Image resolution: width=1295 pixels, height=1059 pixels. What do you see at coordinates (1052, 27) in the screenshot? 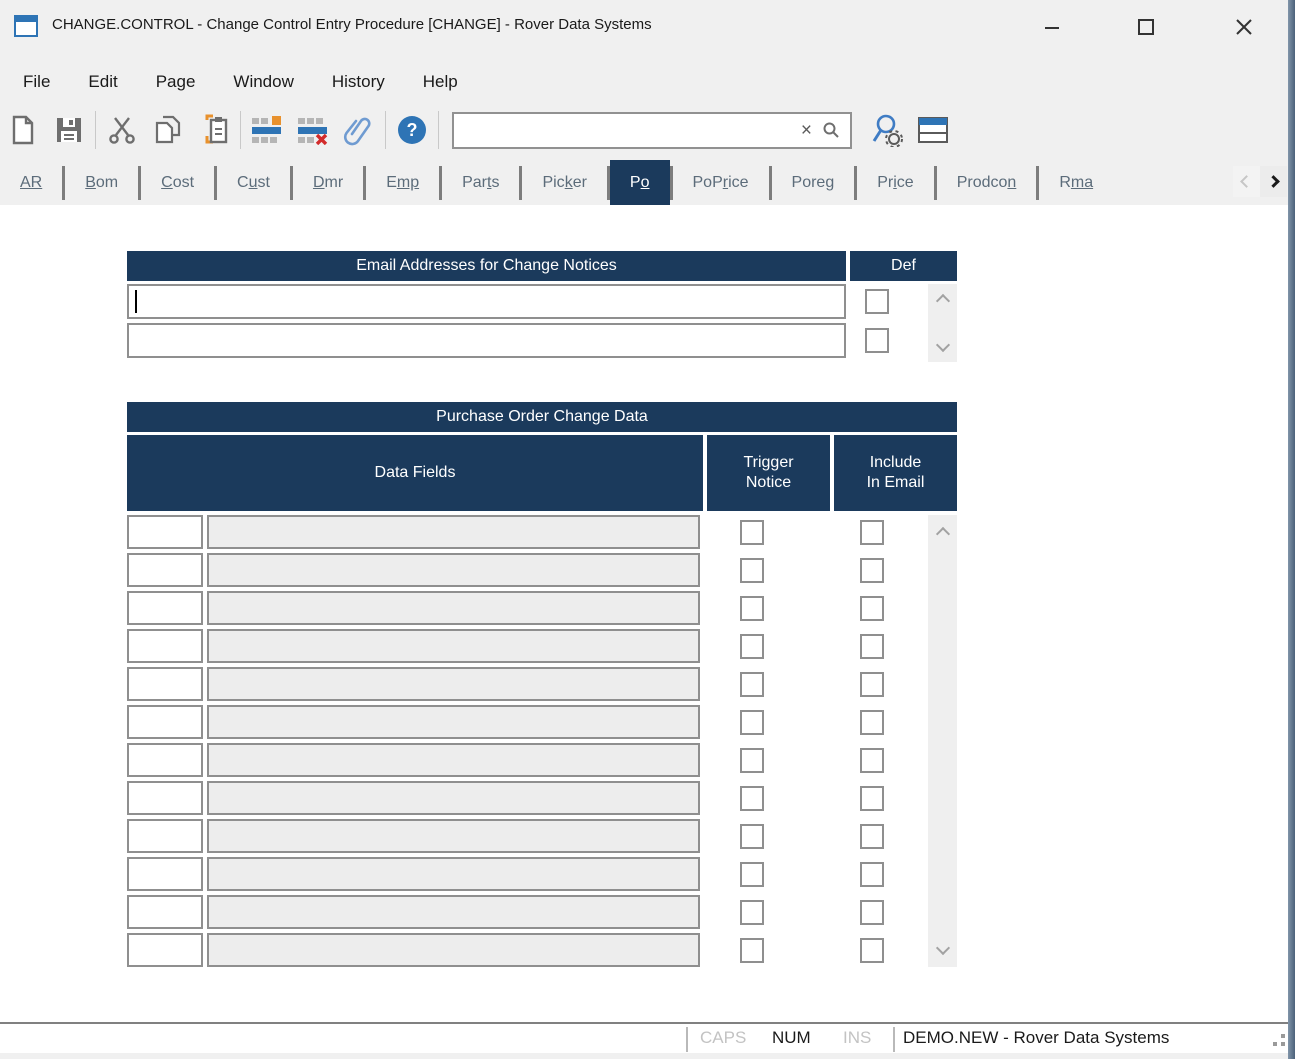
I see `minimize-button` at bounding box center [1052, 27].